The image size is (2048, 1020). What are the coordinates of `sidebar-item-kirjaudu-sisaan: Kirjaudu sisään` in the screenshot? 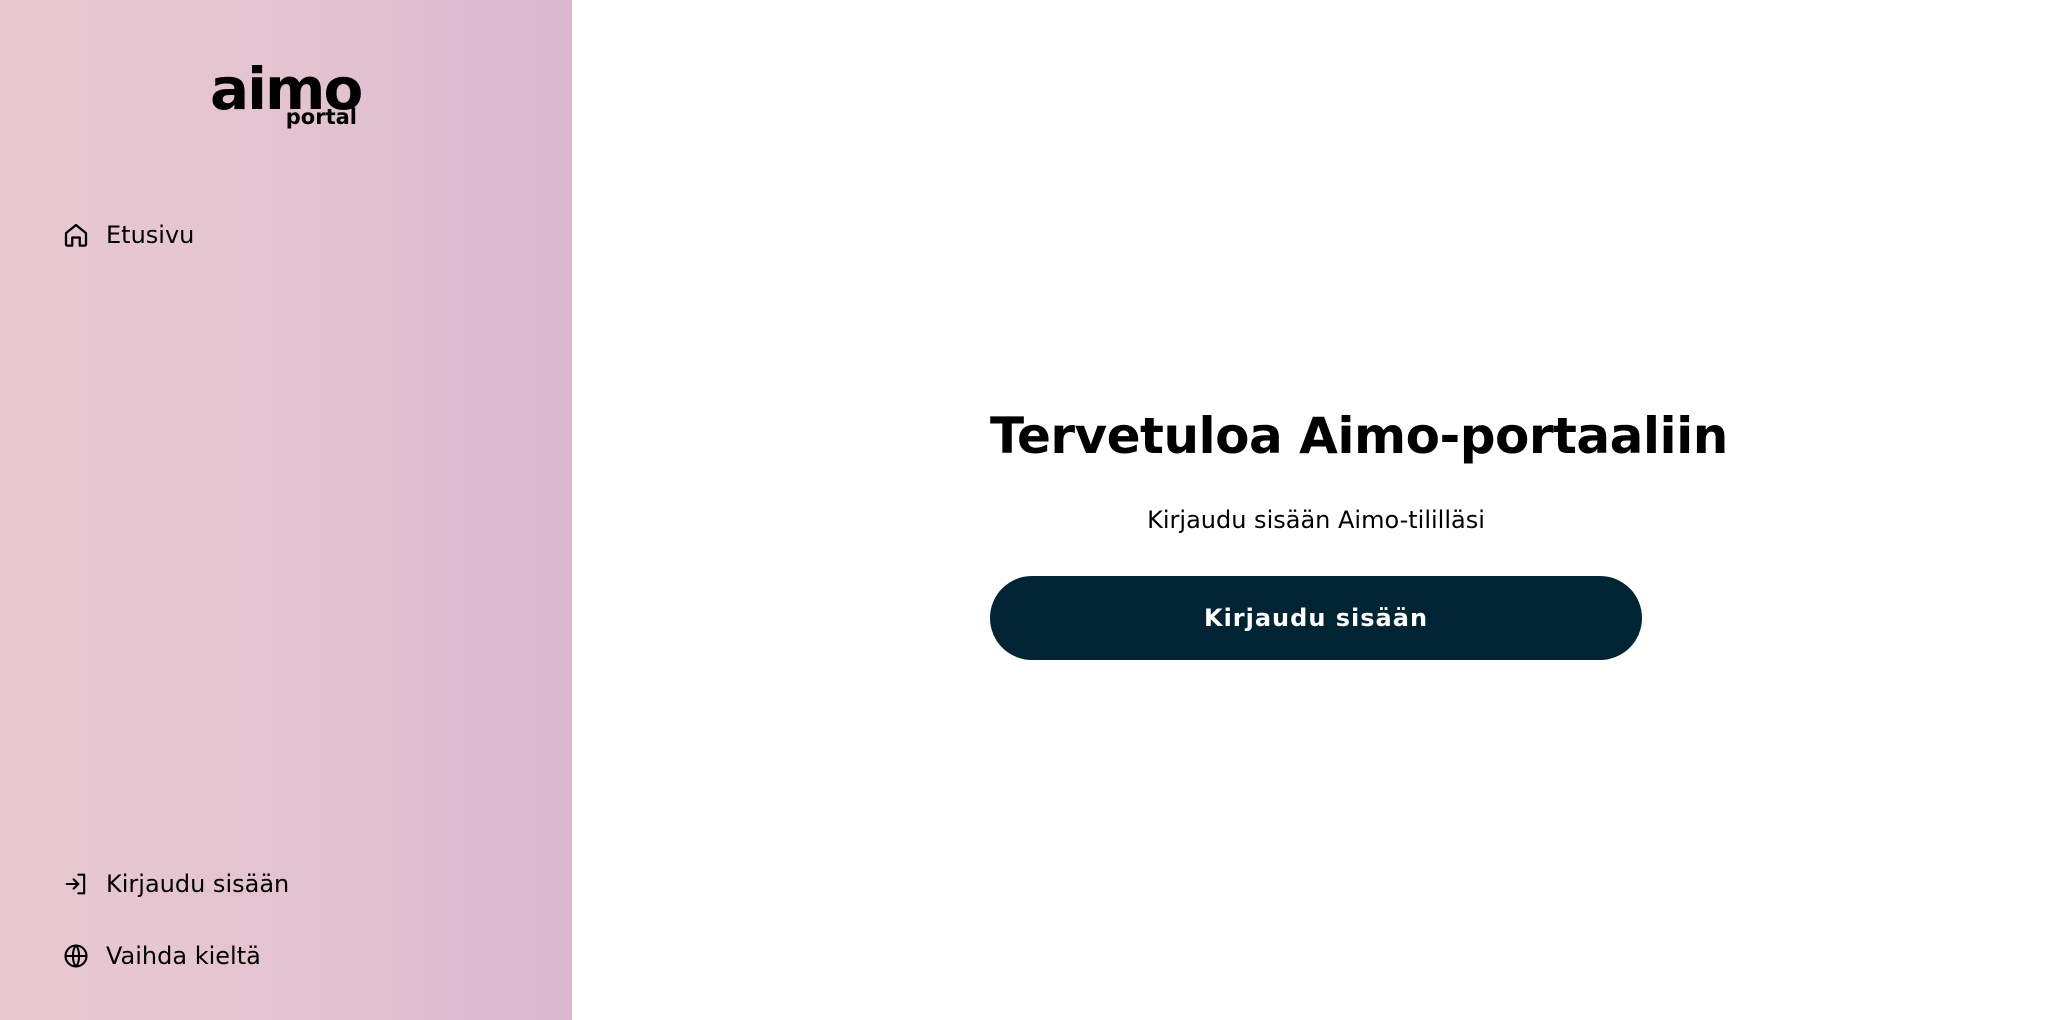 It's located at (174, 884).